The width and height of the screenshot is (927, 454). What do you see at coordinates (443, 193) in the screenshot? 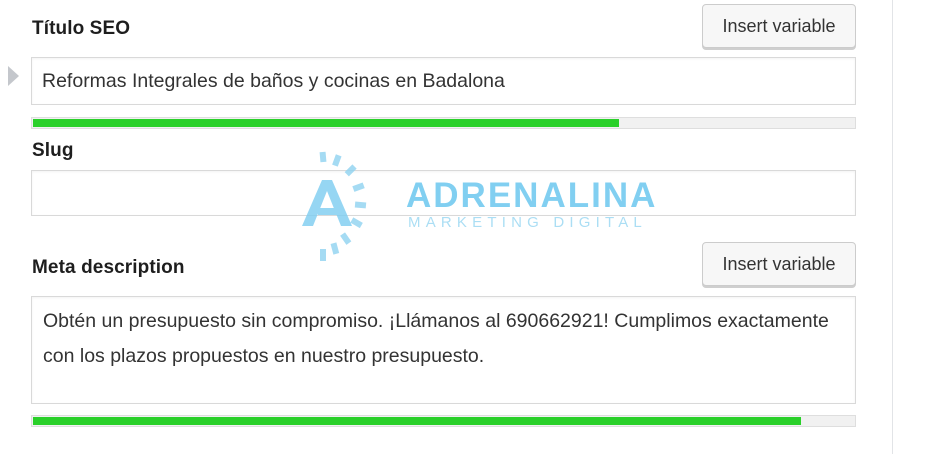
I see `slug-input` at bounding box center [443, 193].